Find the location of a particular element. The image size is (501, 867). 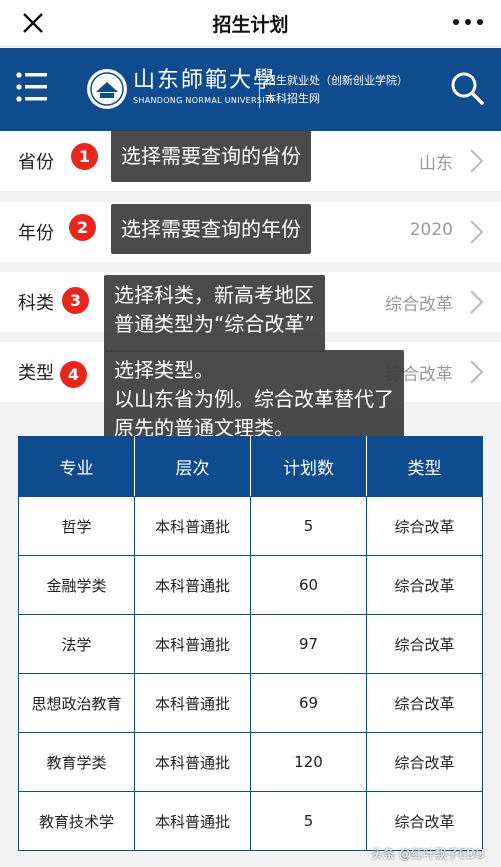

table-row: 法学 本科普通批 97 综合改革 is located at coordinates (250, 644).